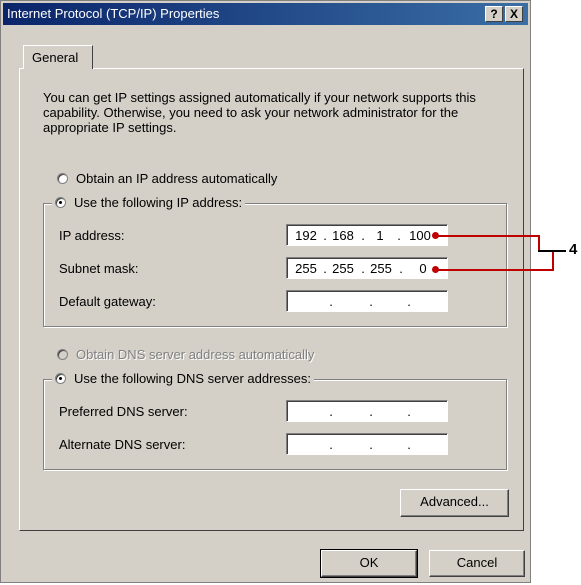 The image size is (581, 585). Describe the element at coordinates (195, 354) in the screenshot. I see `obtain-dns-auto-label: Obtain DNS server address automatically` at that location.